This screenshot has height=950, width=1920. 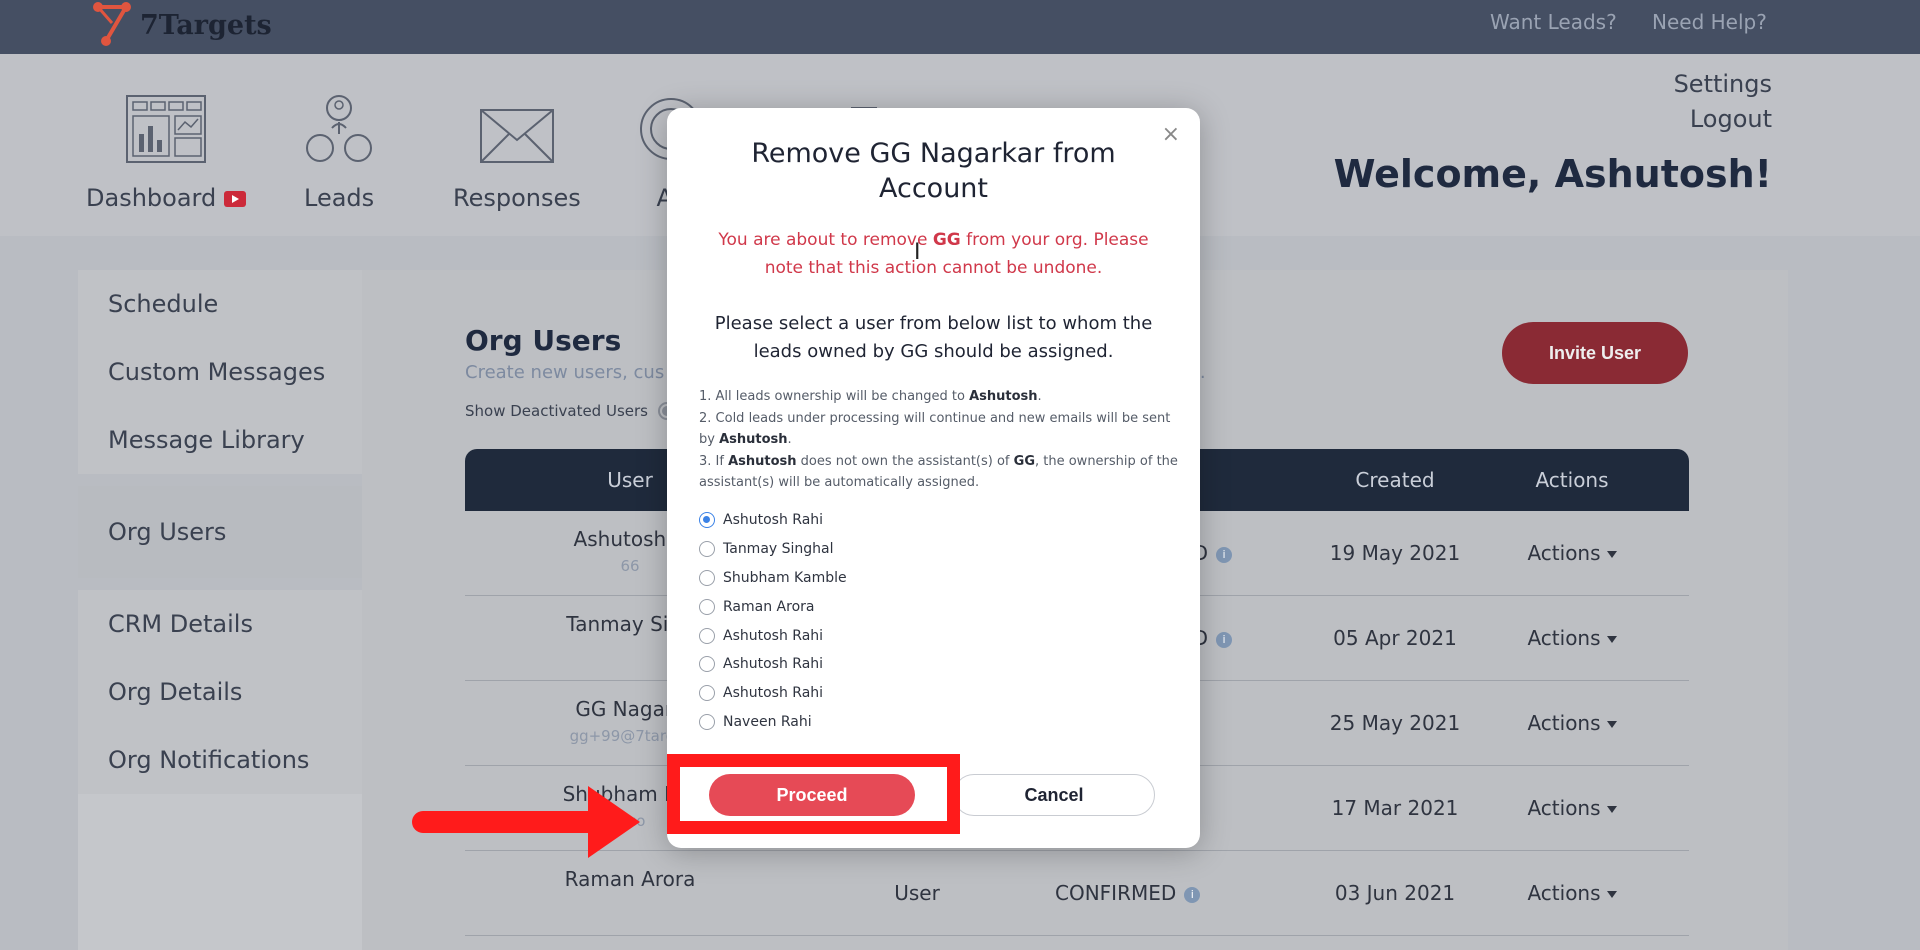 What do you see at coordinates (1572, 480) in the screenshot?
I see `column-actions: Actions` at bounding box center [1572, 480].